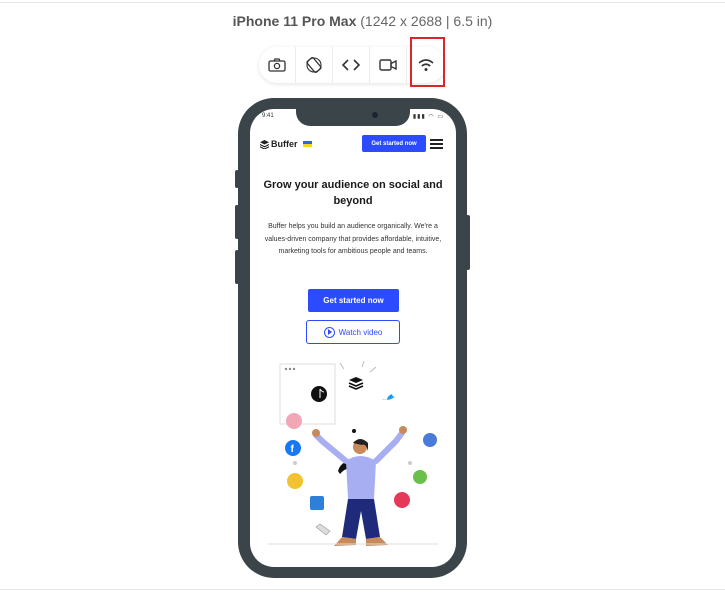  I want to click on front-camera, so click(375, 115).